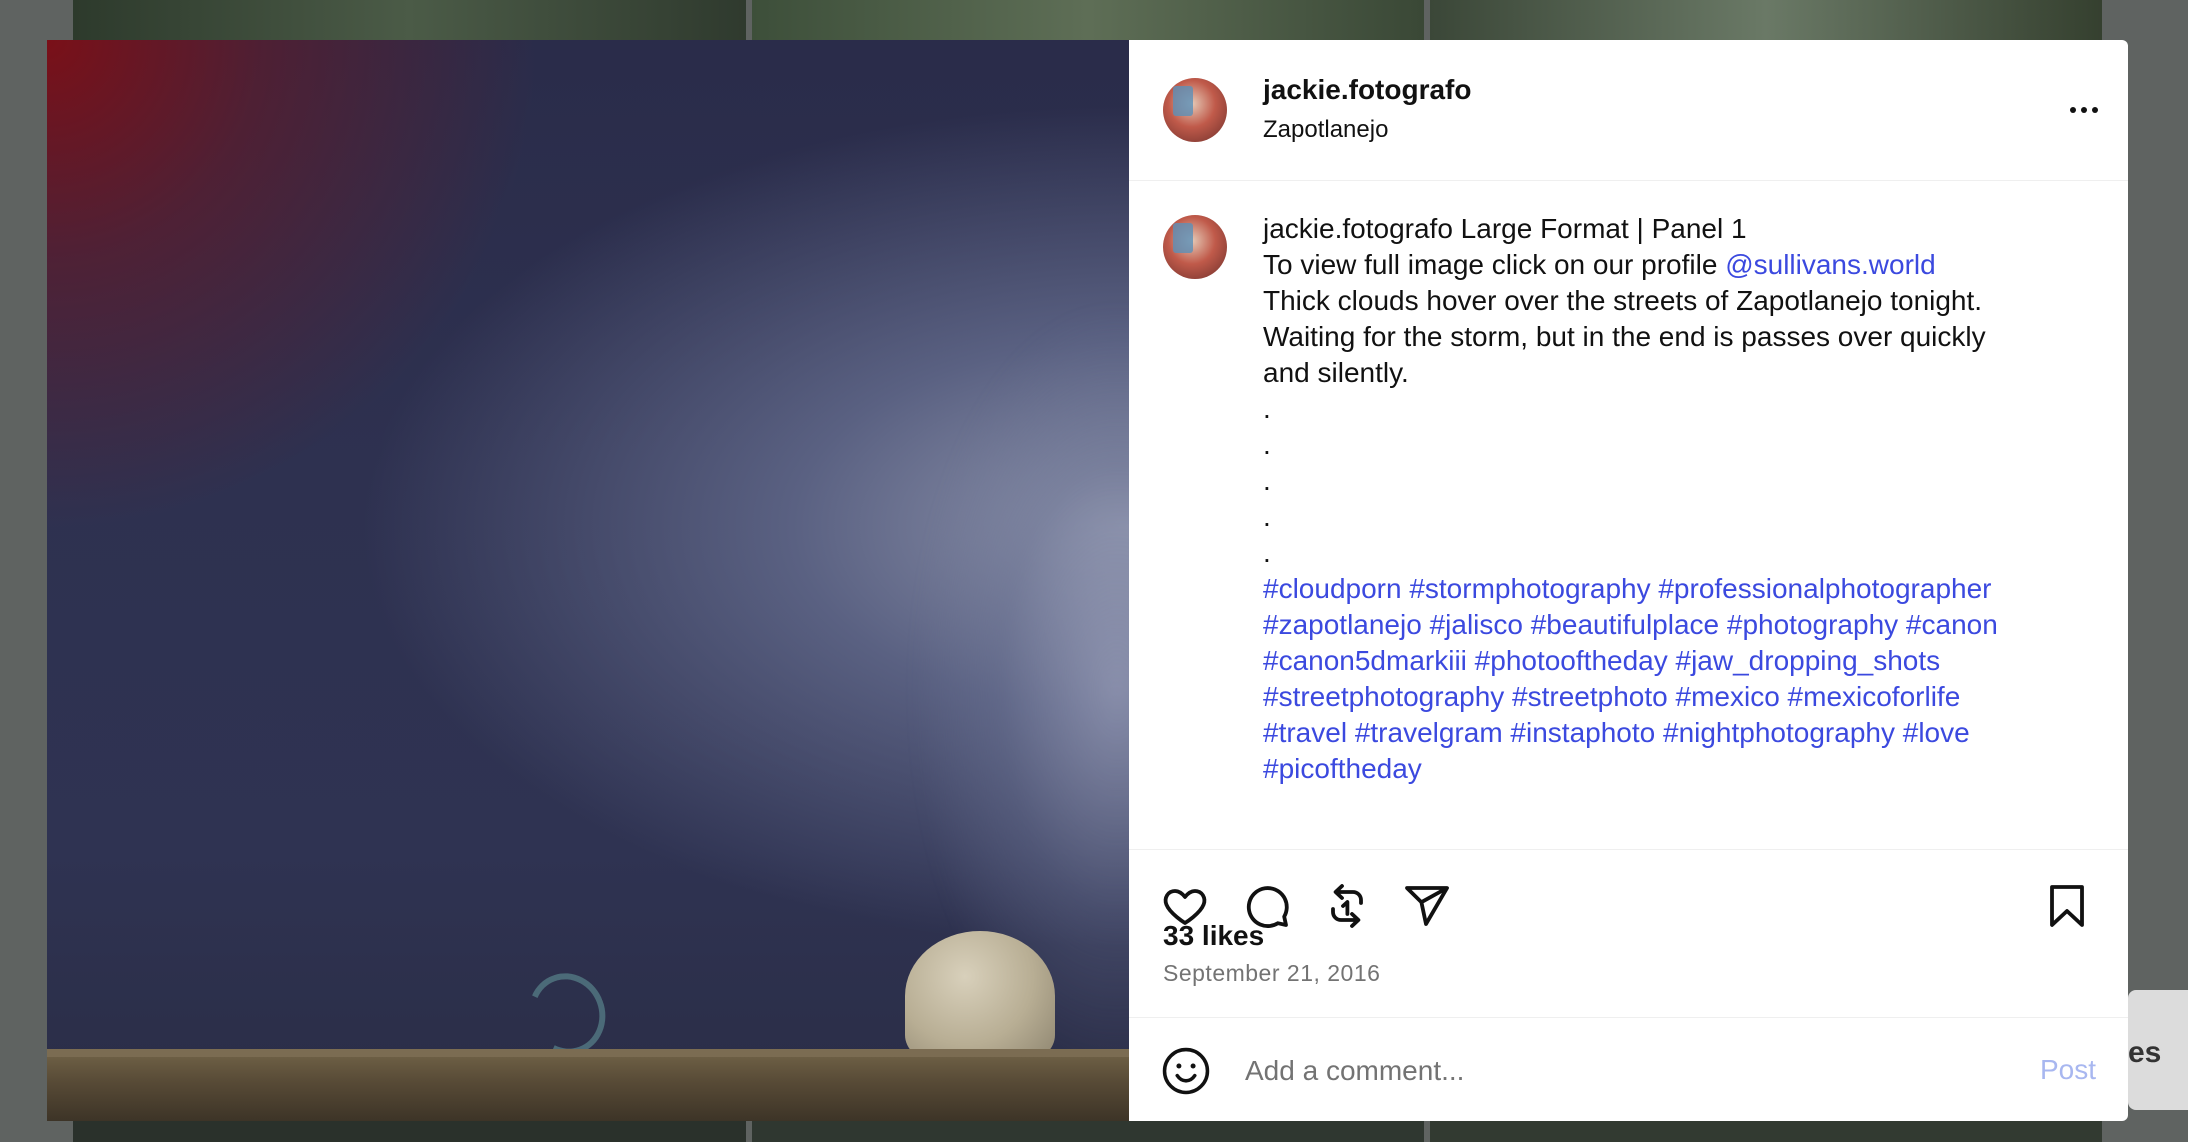  Describe the element at coordinates (588, 1089) in the screenshot. I see `photo-rooftop` at that location.